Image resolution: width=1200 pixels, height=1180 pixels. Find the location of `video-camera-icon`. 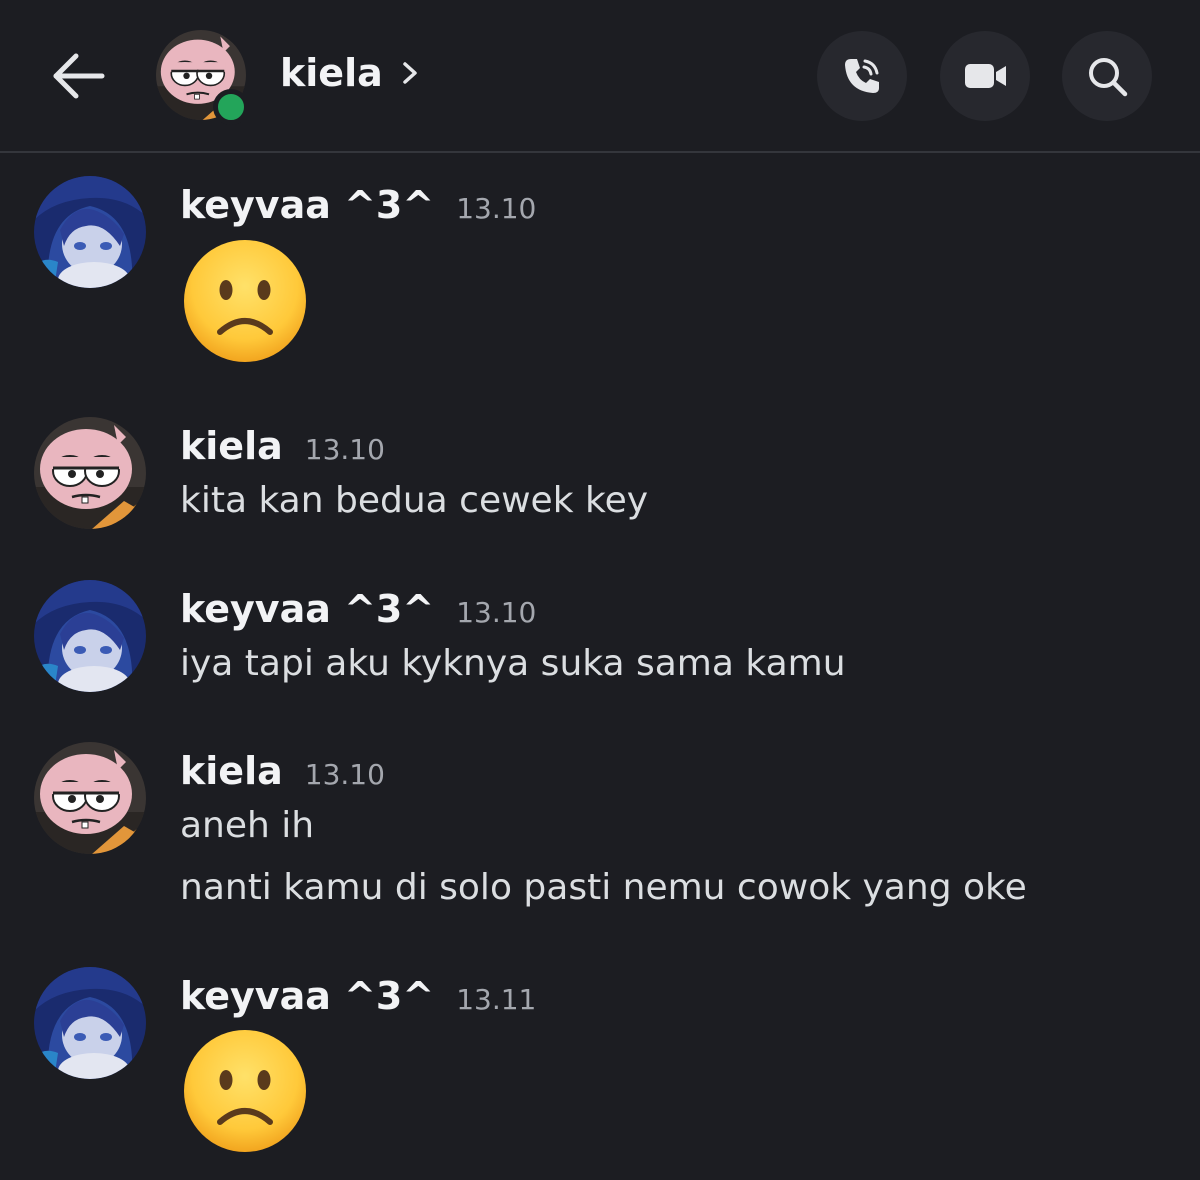

video-camera-icon is located at coordinates (985, 76).